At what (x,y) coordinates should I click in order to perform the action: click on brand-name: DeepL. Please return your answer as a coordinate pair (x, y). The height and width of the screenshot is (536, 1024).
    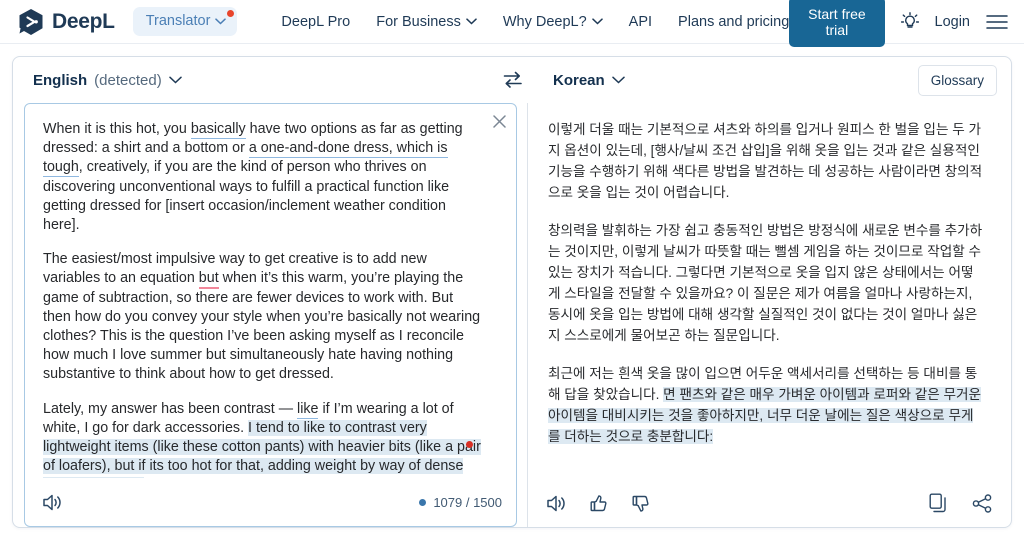
    Looking at the image, I should click on (83, 21).